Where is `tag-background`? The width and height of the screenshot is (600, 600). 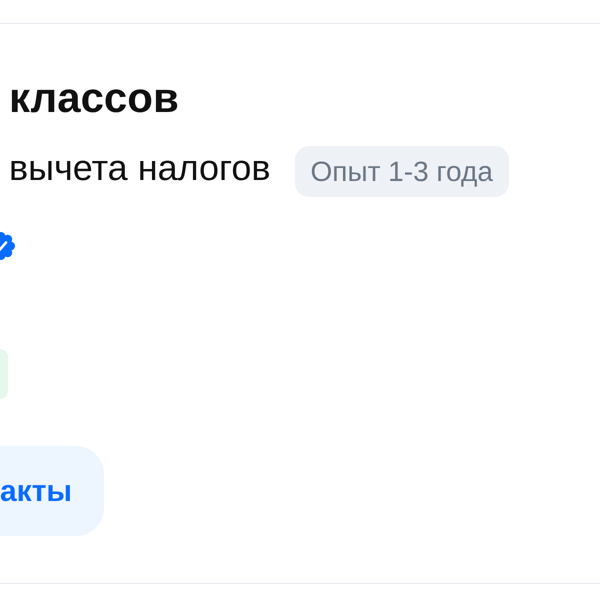
tag-background is located at coordinates (4, 374).